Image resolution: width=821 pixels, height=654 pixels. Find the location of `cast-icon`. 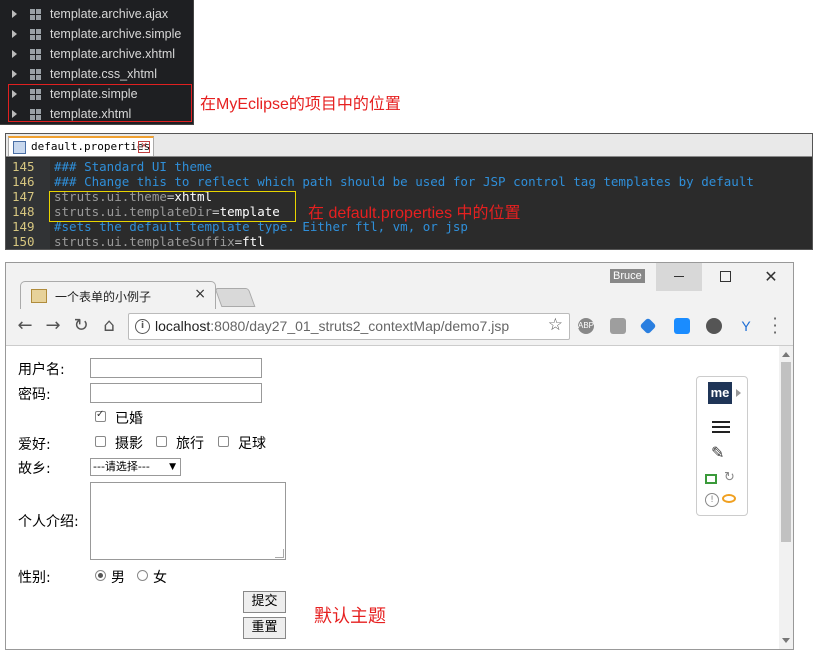

cast-icon is located at coordinates (711, 479).